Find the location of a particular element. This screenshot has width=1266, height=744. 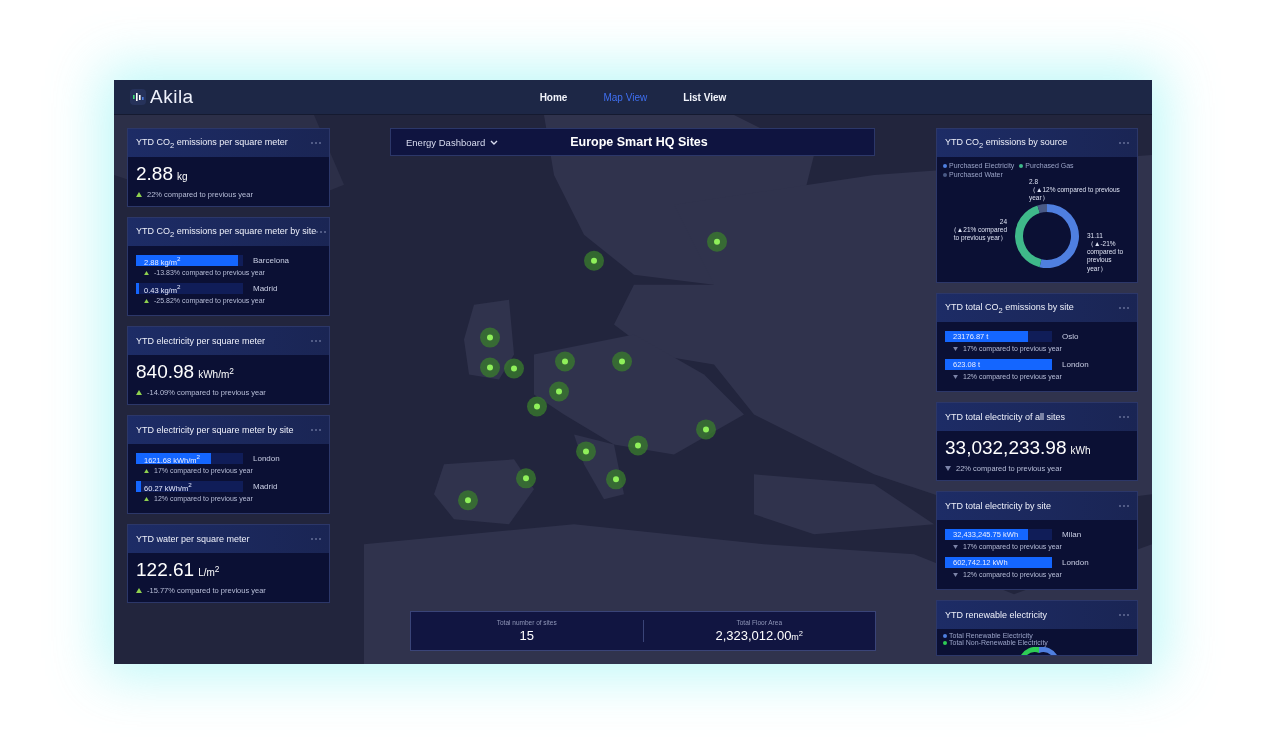

metric-value: 840.98 is located at coordinates (165, 372).